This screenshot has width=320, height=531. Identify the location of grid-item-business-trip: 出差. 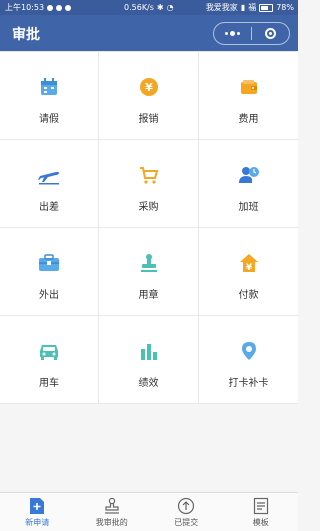
(49, 184).